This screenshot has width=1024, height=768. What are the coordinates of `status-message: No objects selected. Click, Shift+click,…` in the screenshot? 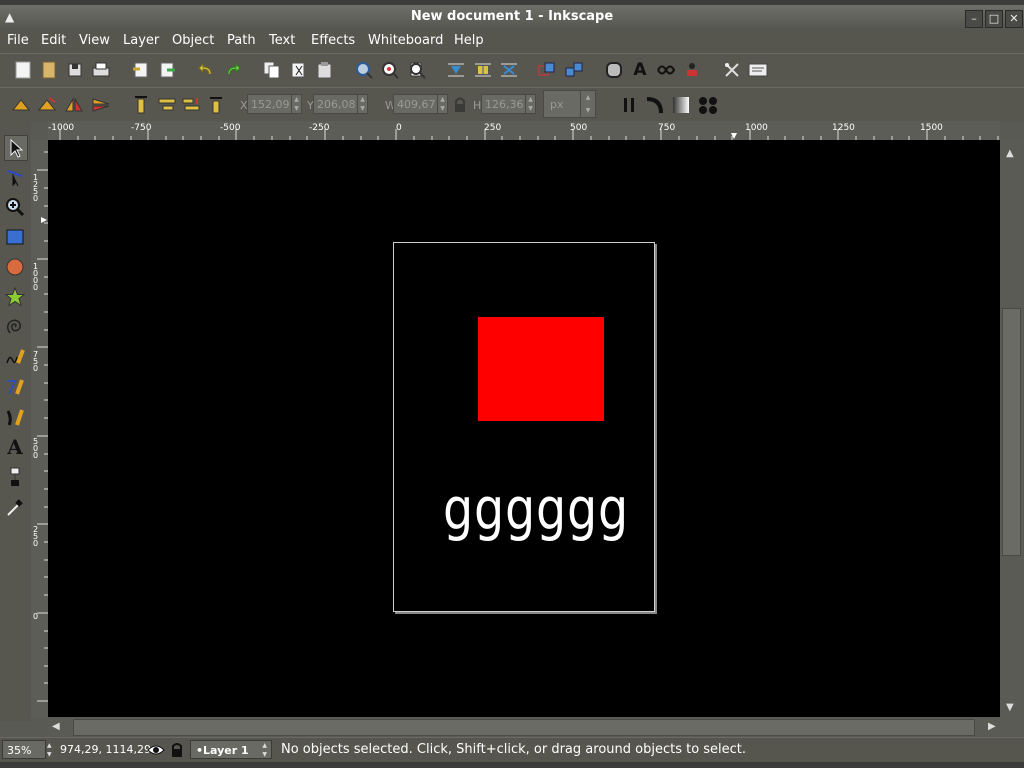 It's located at (514, 749).